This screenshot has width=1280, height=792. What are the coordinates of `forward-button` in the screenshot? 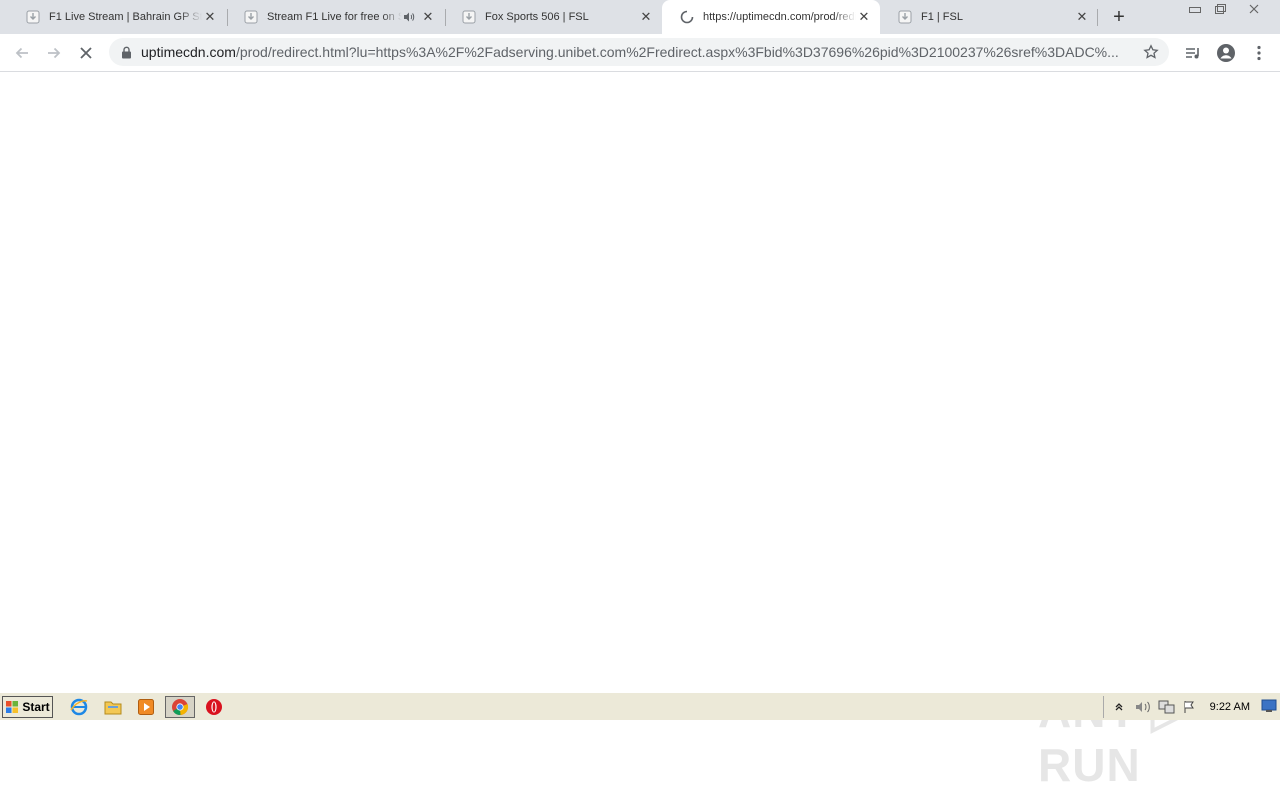 It's located at (54, 53).